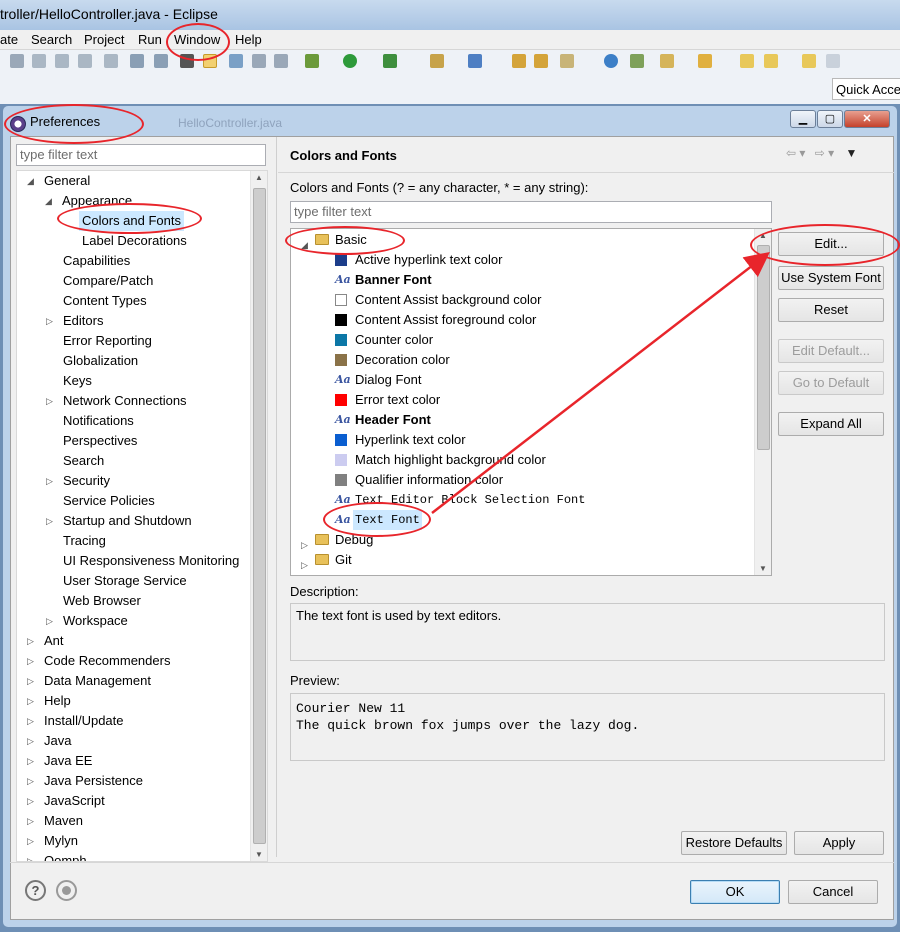 The width and height of the screenshot is (900, 932). What do you see at coordinates (248, 39) in the screenshot?
I see `menu-help: Help` at bounding box center [248, 39].